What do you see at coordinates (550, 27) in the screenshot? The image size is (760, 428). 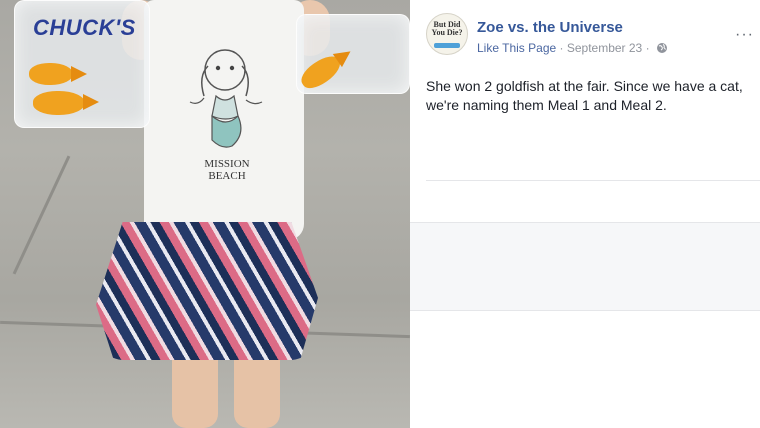 I see `page-name-link: Zoe vs. the Universe` at bounding box center [550, 27].